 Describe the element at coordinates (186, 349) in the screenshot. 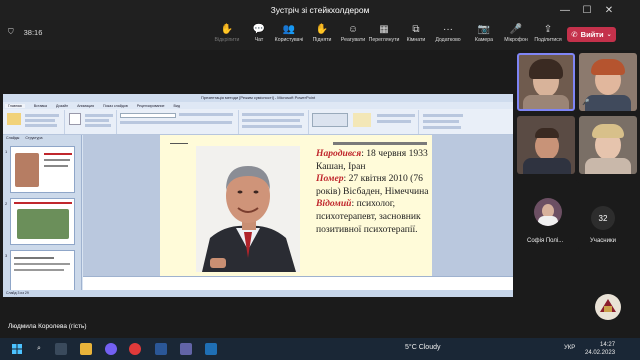

I see `teams-icon` at that location.